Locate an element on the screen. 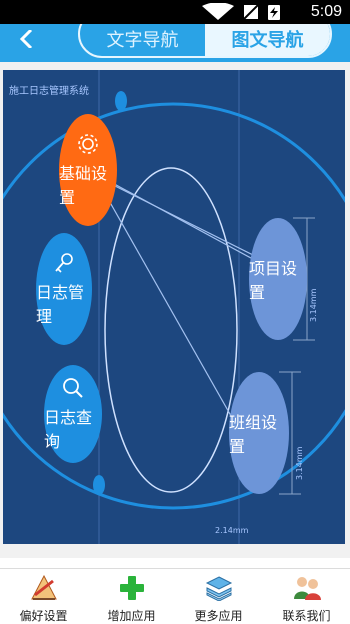 The height and width of the screenshot is (624, 350). nav-more-apps-label: 更多应用 is located at coordinates (218, 616).